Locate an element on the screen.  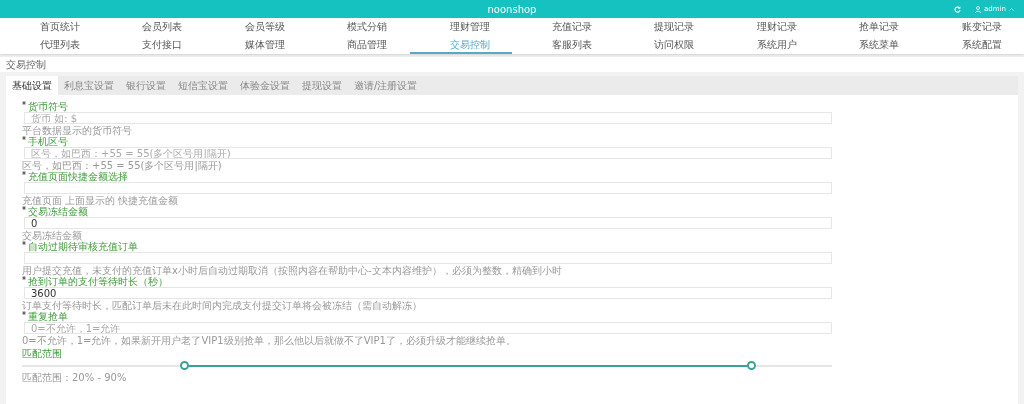
input-field: 3600 is located at coordinates (428, 293).